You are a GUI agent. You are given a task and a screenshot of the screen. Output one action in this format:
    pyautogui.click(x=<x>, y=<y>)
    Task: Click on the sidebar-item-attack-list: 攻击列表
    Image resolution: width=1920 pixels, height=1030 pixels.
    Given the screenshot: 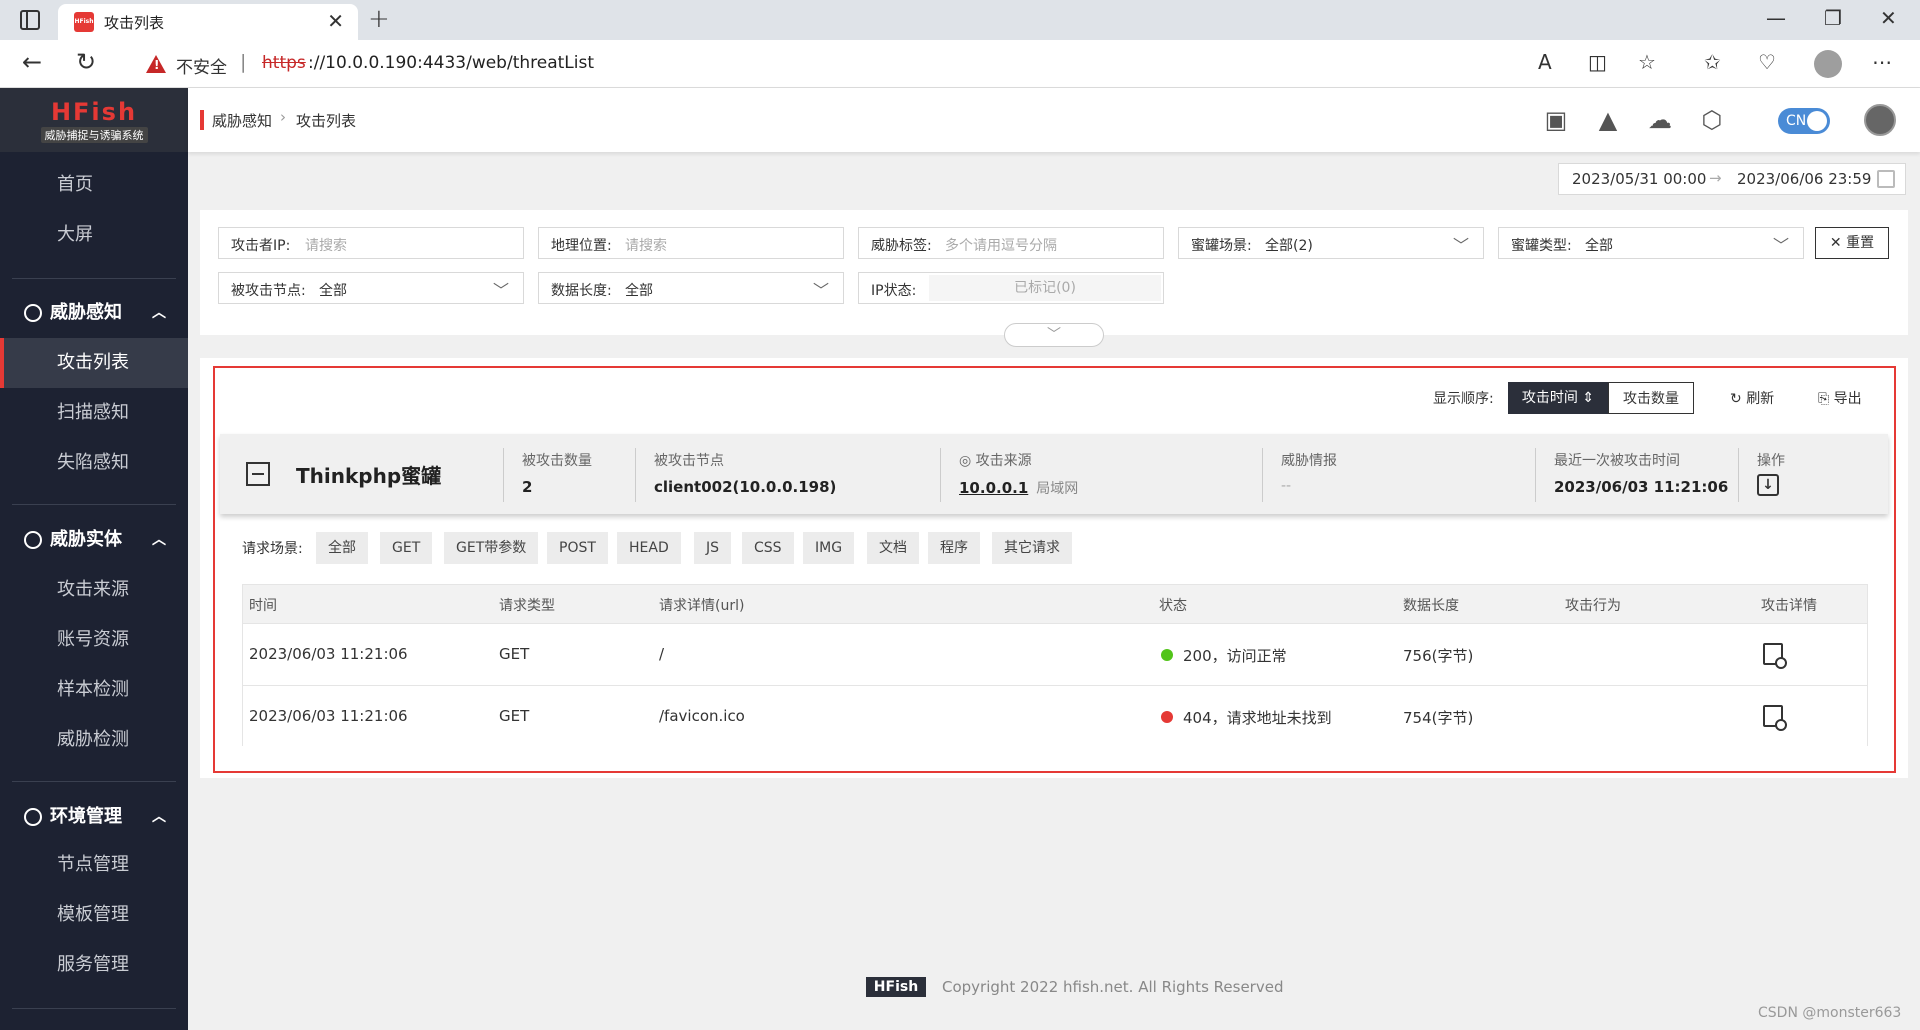 What is the action you would take?
    pyautogui.click(x=94, y=363)
    